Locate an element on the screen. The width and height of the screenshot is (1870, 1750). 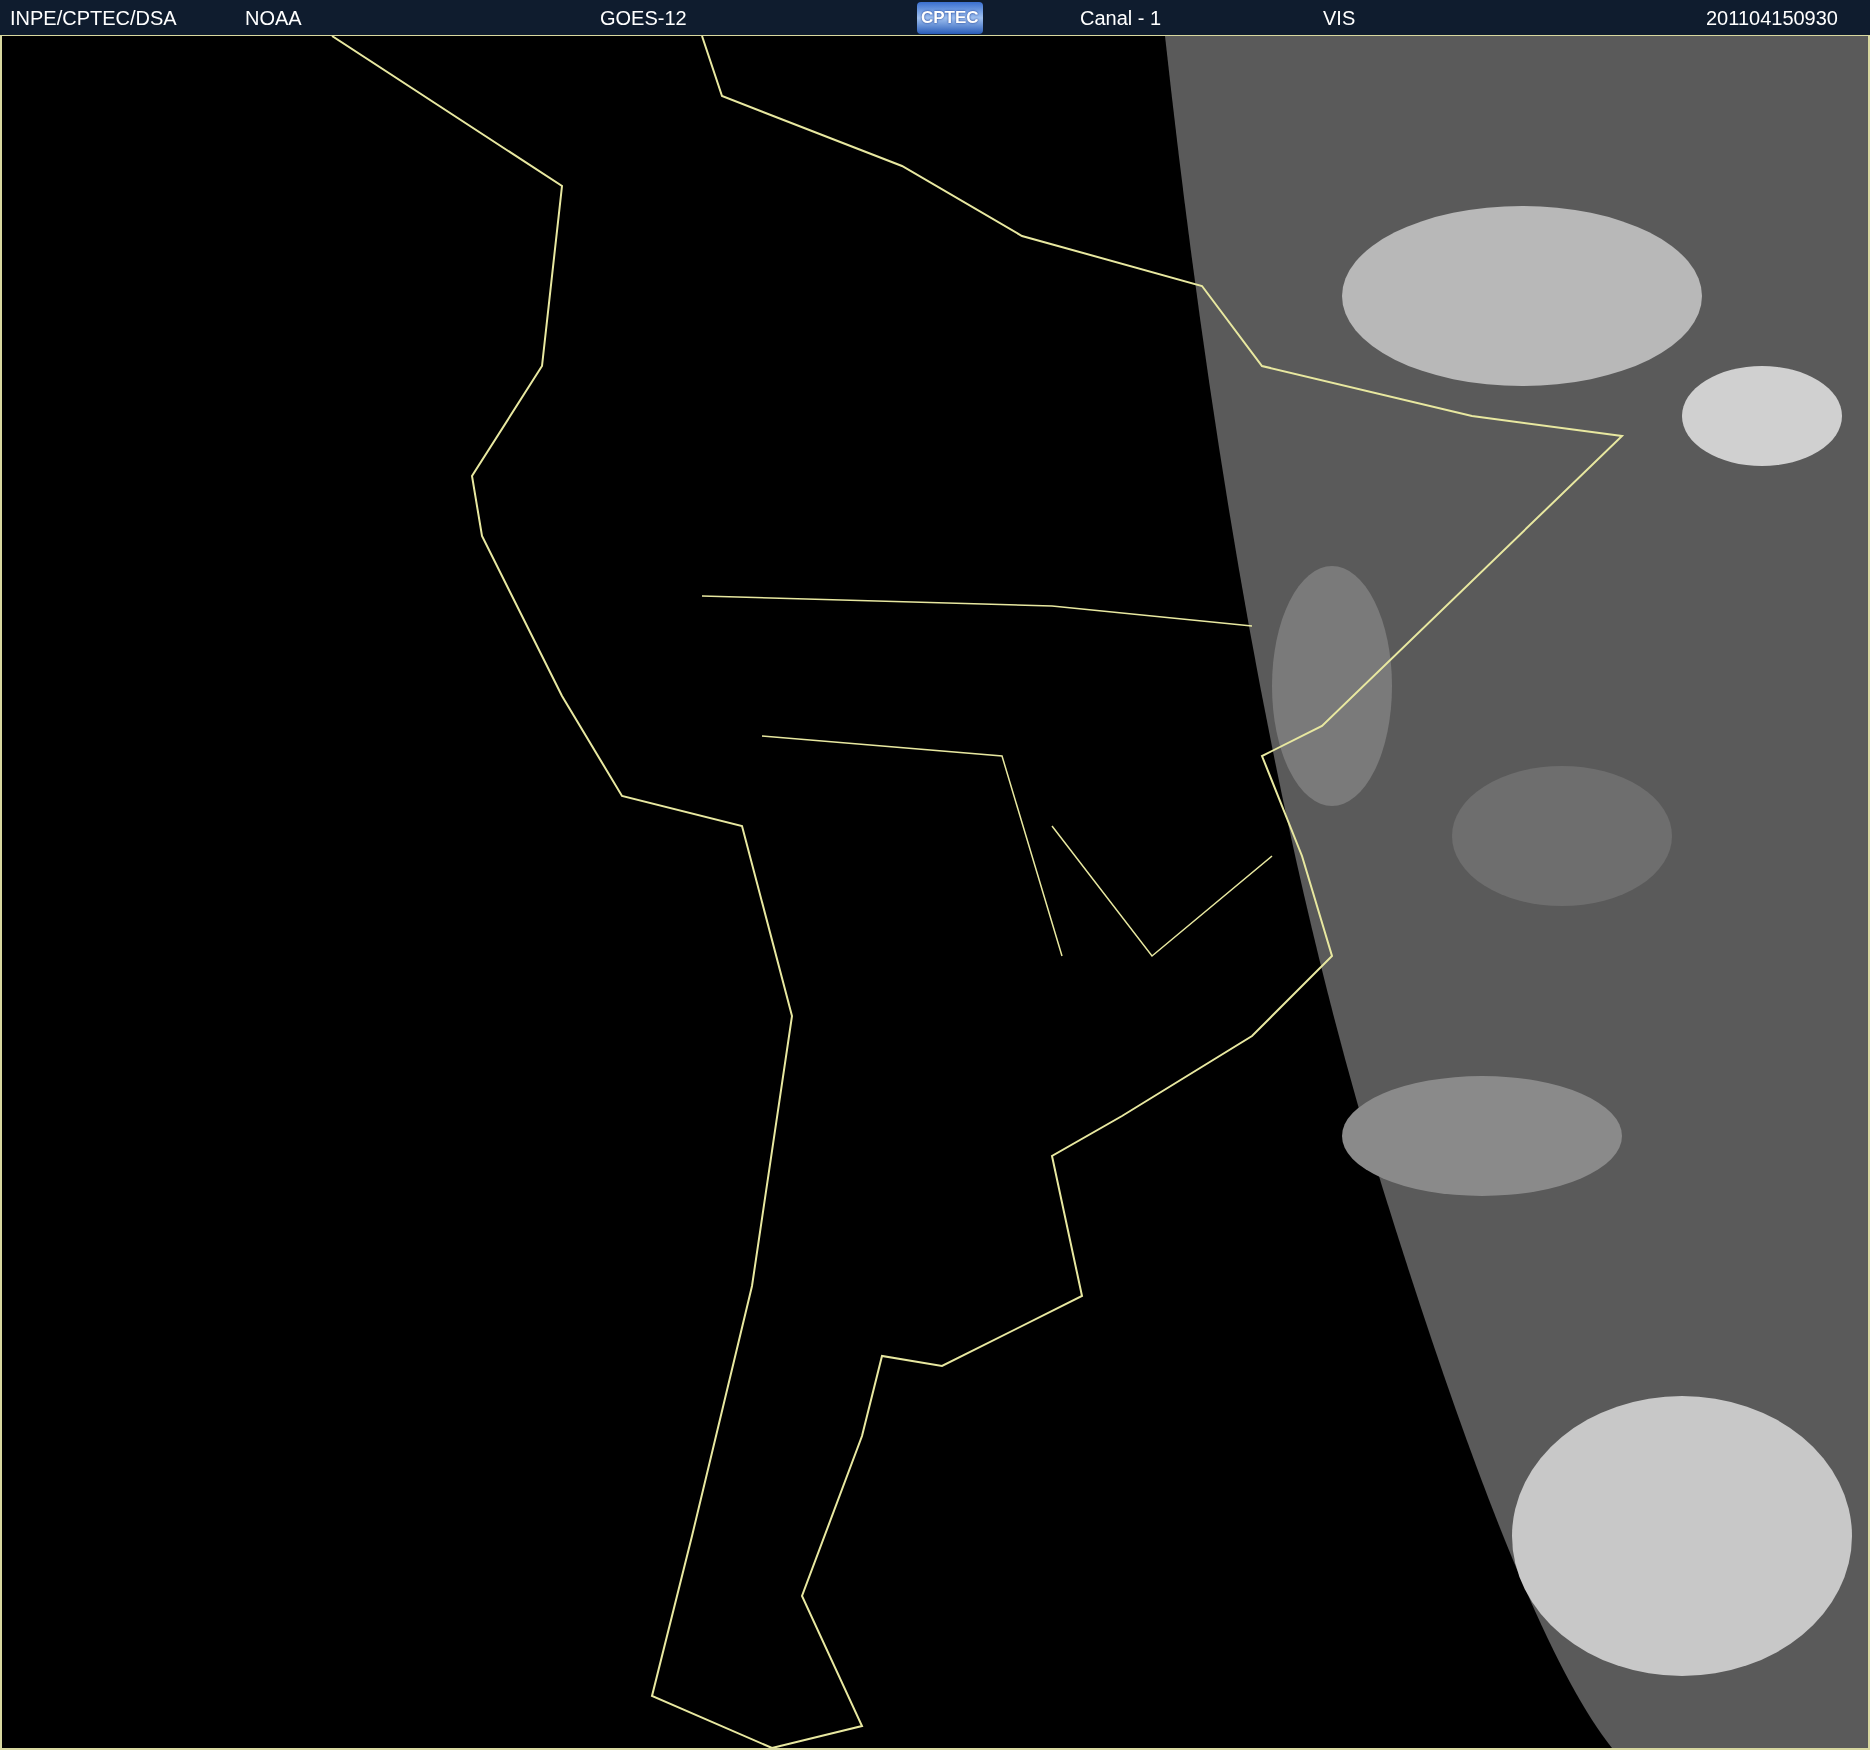
header-label: Canal - 1 is located at coordinates (1121, 17).